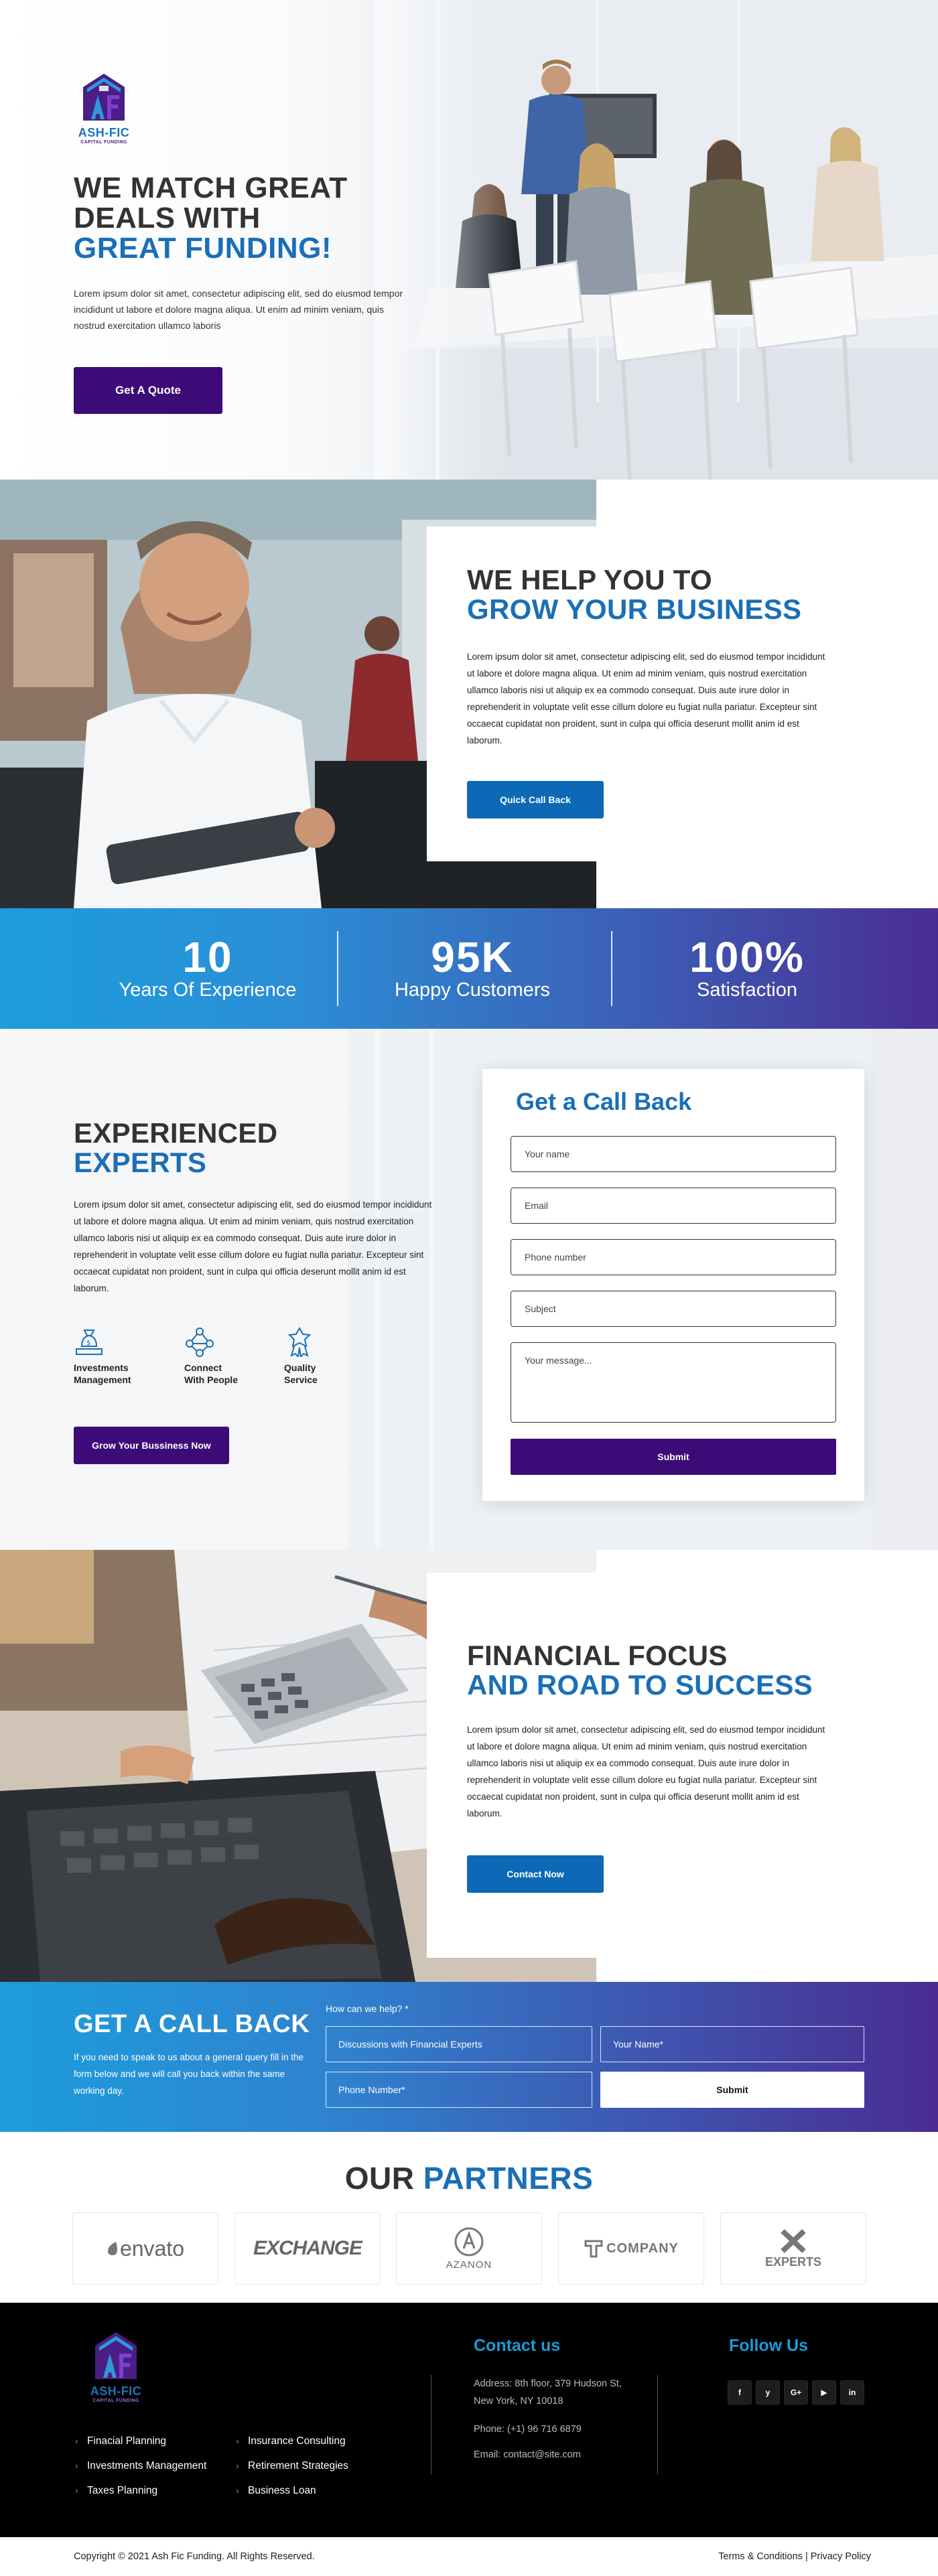  What do you see at coordinates (674, 1257) in the screenshot?
I see `phone-field` at bounding box center [674, 1257].